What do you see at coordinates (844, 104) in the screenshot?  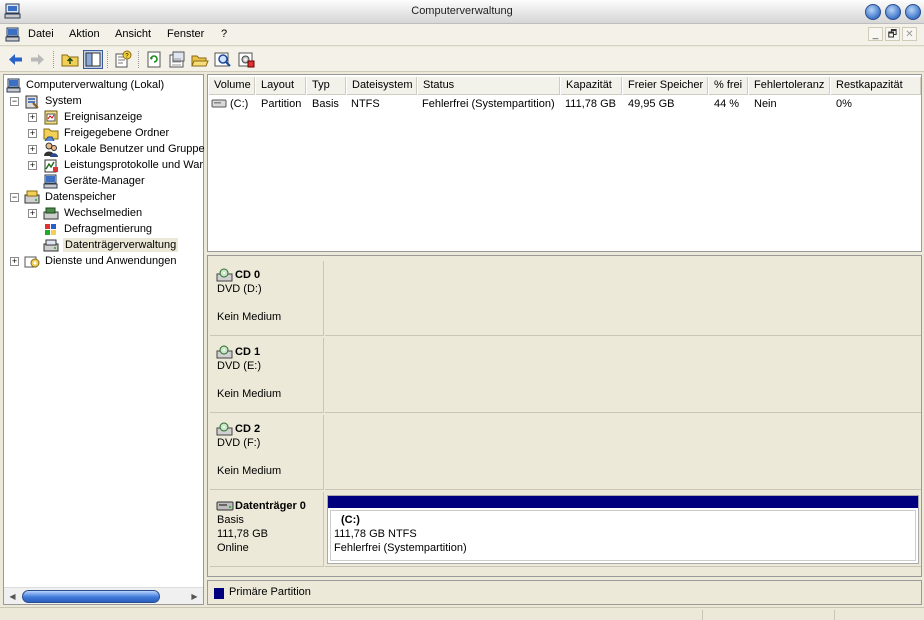 I see `table-cell: 0%` at bounding box center [844, 104].